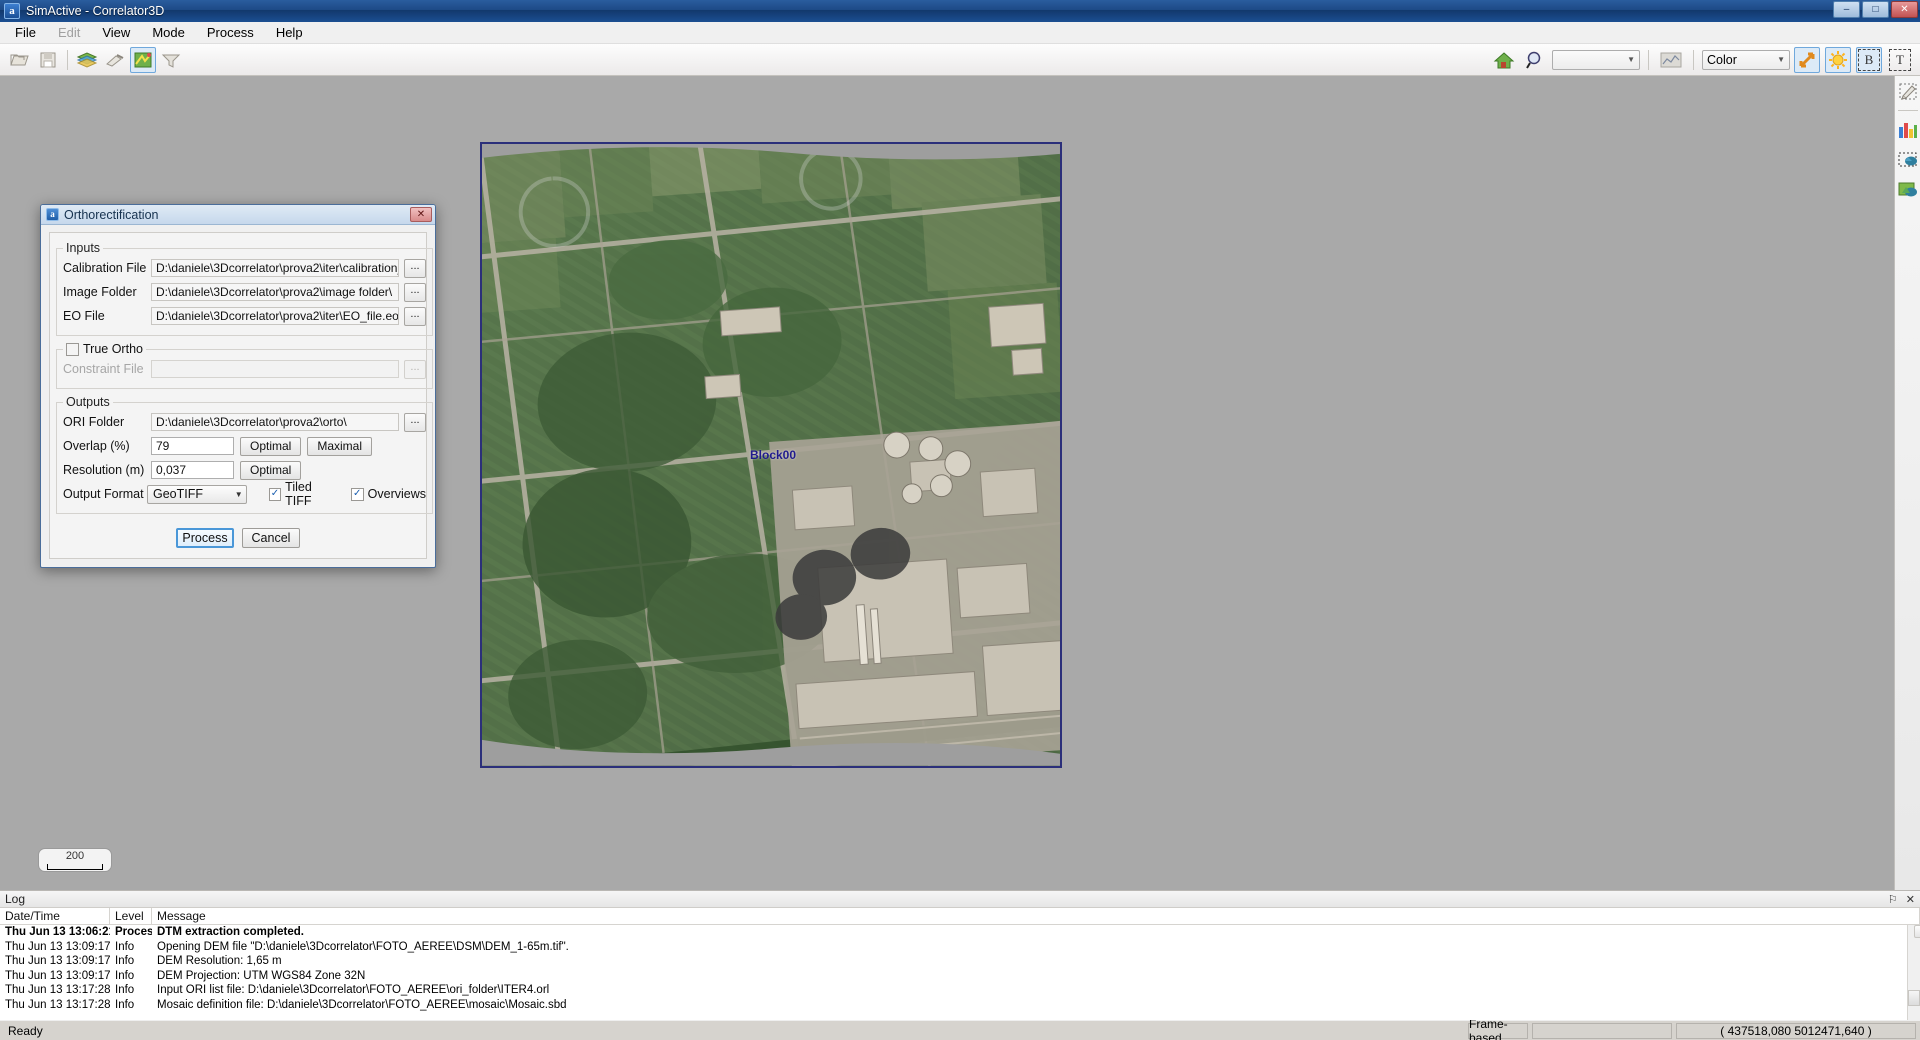  I want to click on outputs-group-label: Outputs, so click(88, 402).